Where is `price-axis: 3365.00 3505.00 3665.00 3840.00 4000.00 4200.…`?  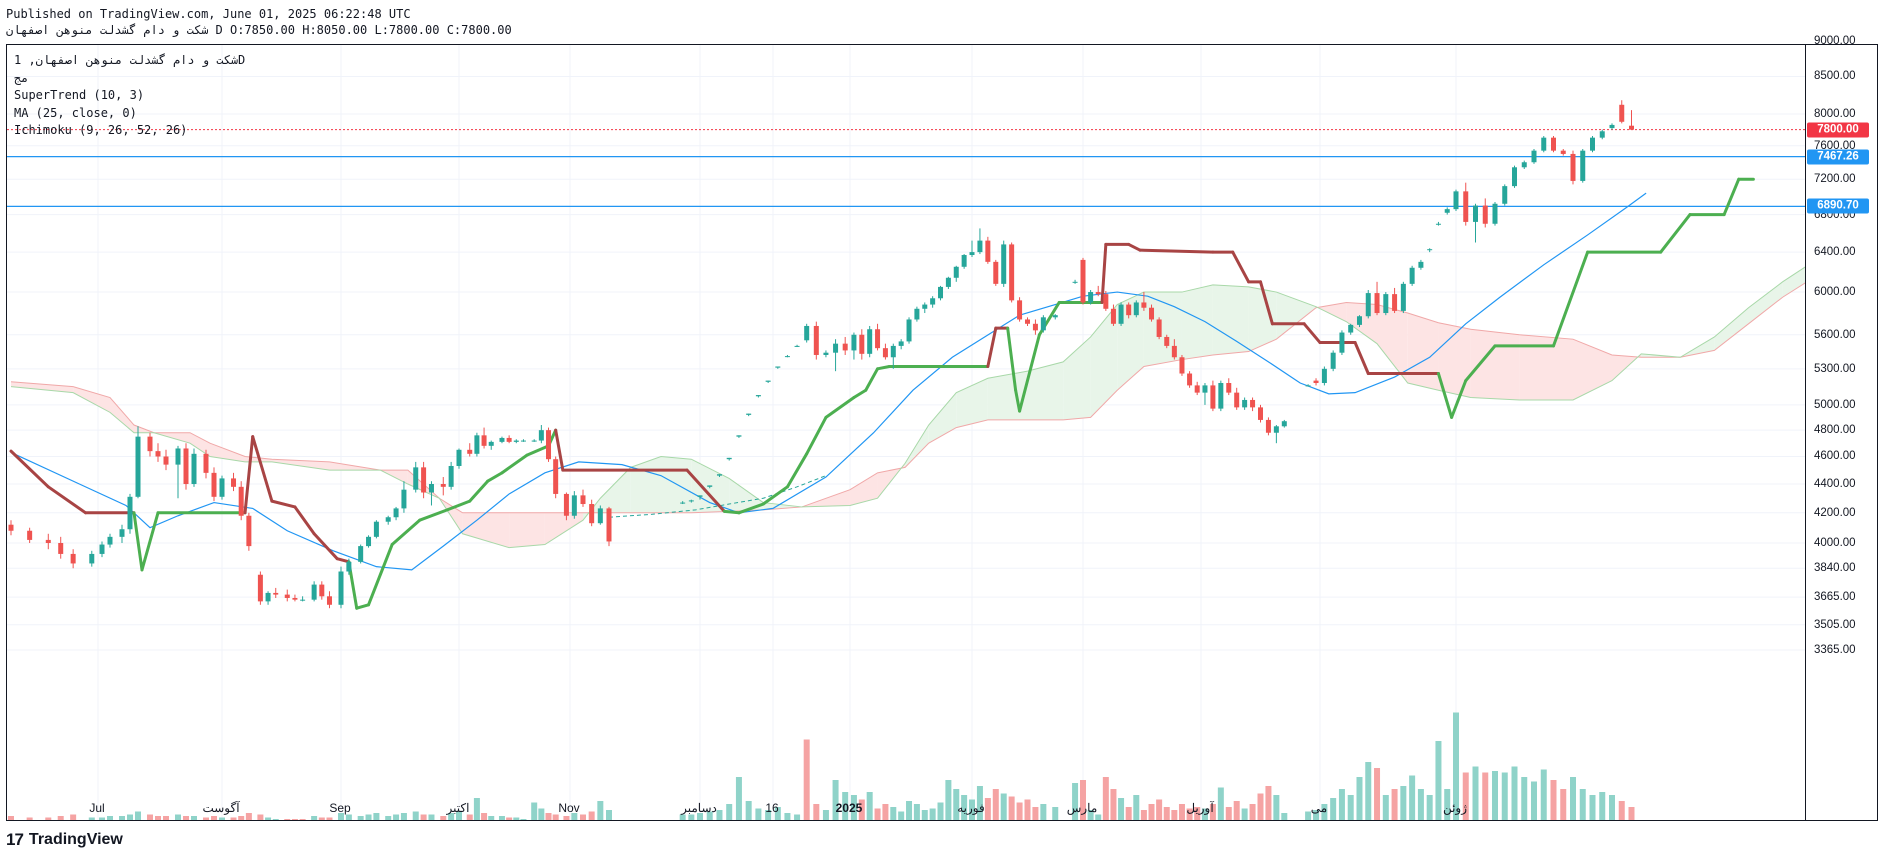
price-axis: 3365.00 3505.00 3665.00 3840.00 4000.00 4200.… is located at coordinates (1842, 428).